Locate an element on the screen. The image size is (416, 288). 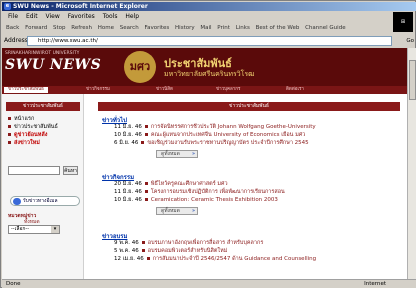
print-button: Print is located at coordinates (223, 28).